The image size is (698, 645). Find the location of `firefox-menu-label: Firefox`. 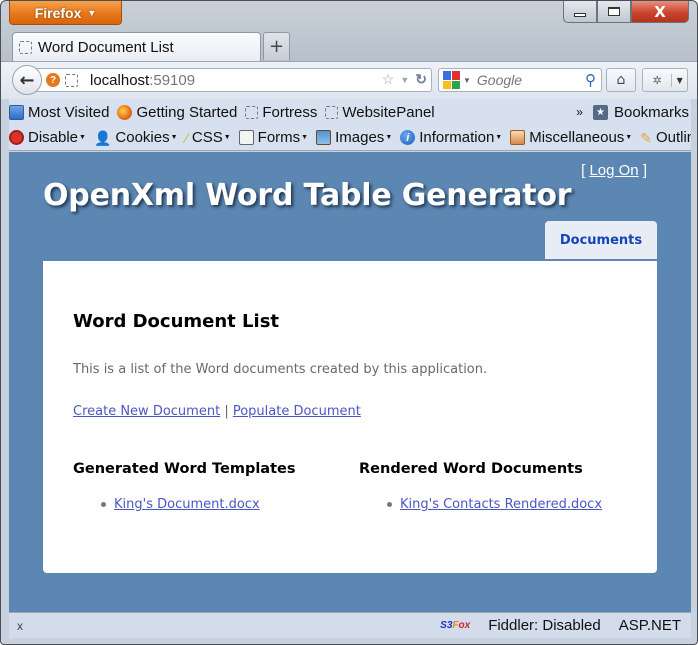

firefox-menu-label: Firefox is located at coordinates (58, 12).